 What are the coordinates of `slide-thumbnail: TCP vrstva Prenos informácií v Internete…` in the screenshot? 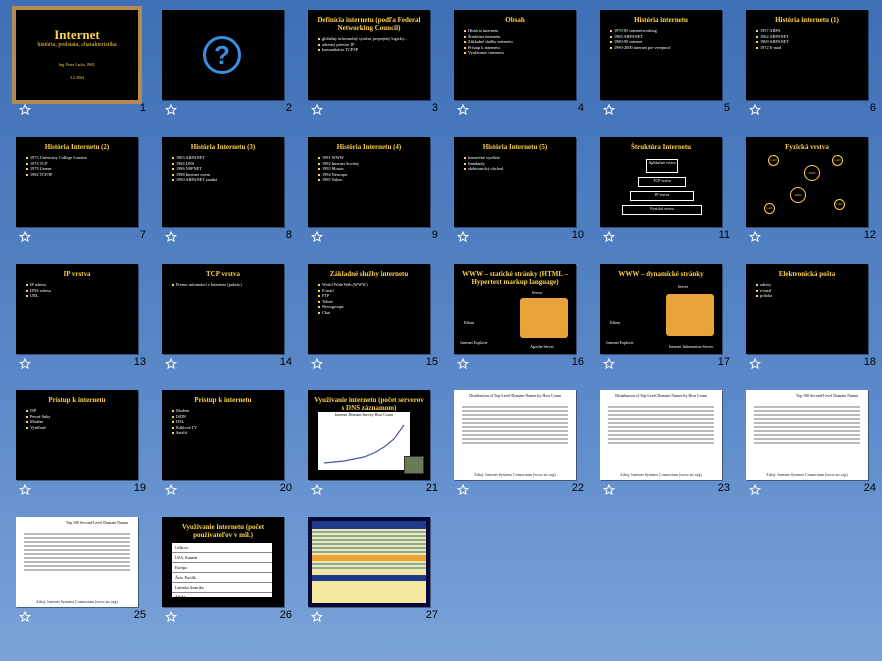 It's located at (227, 317).